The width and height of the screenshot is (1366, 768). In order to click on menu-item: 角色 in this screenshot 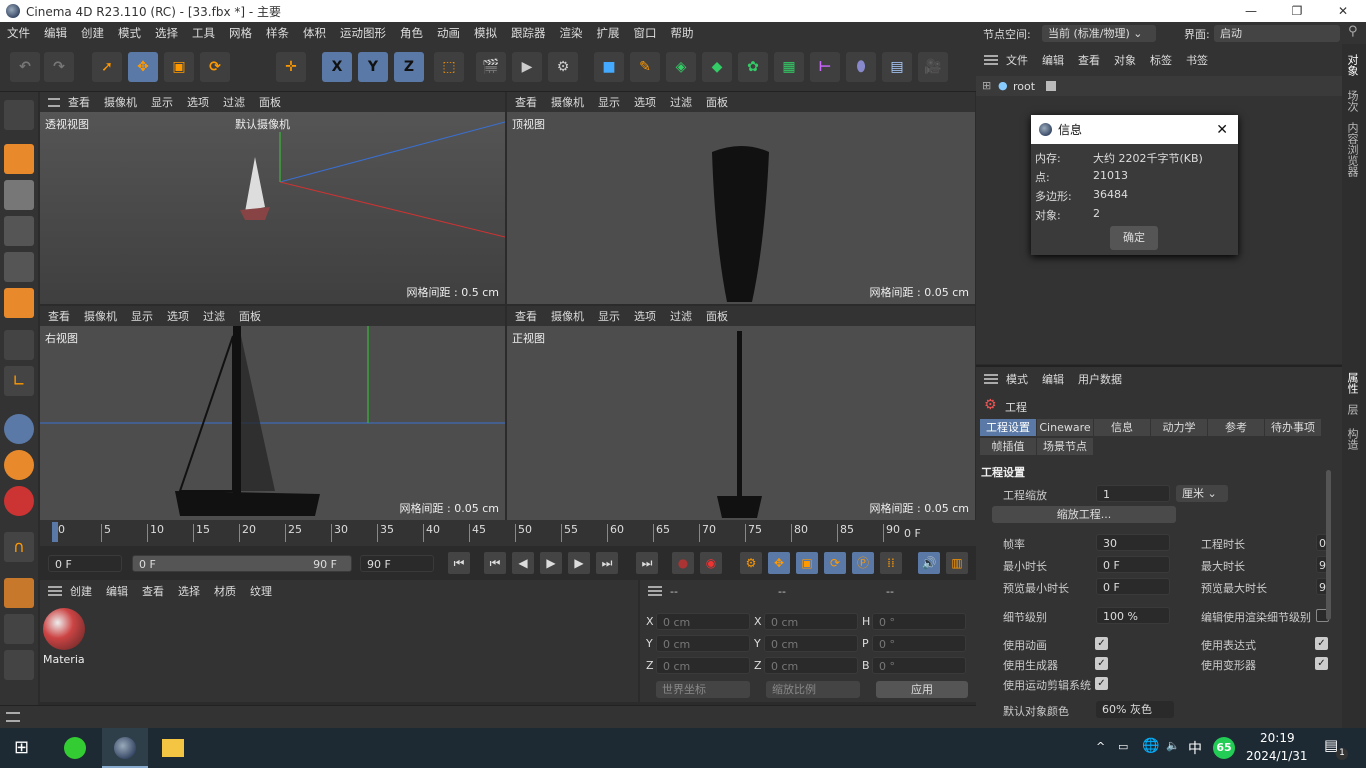, I will do `click(411, 33)`.